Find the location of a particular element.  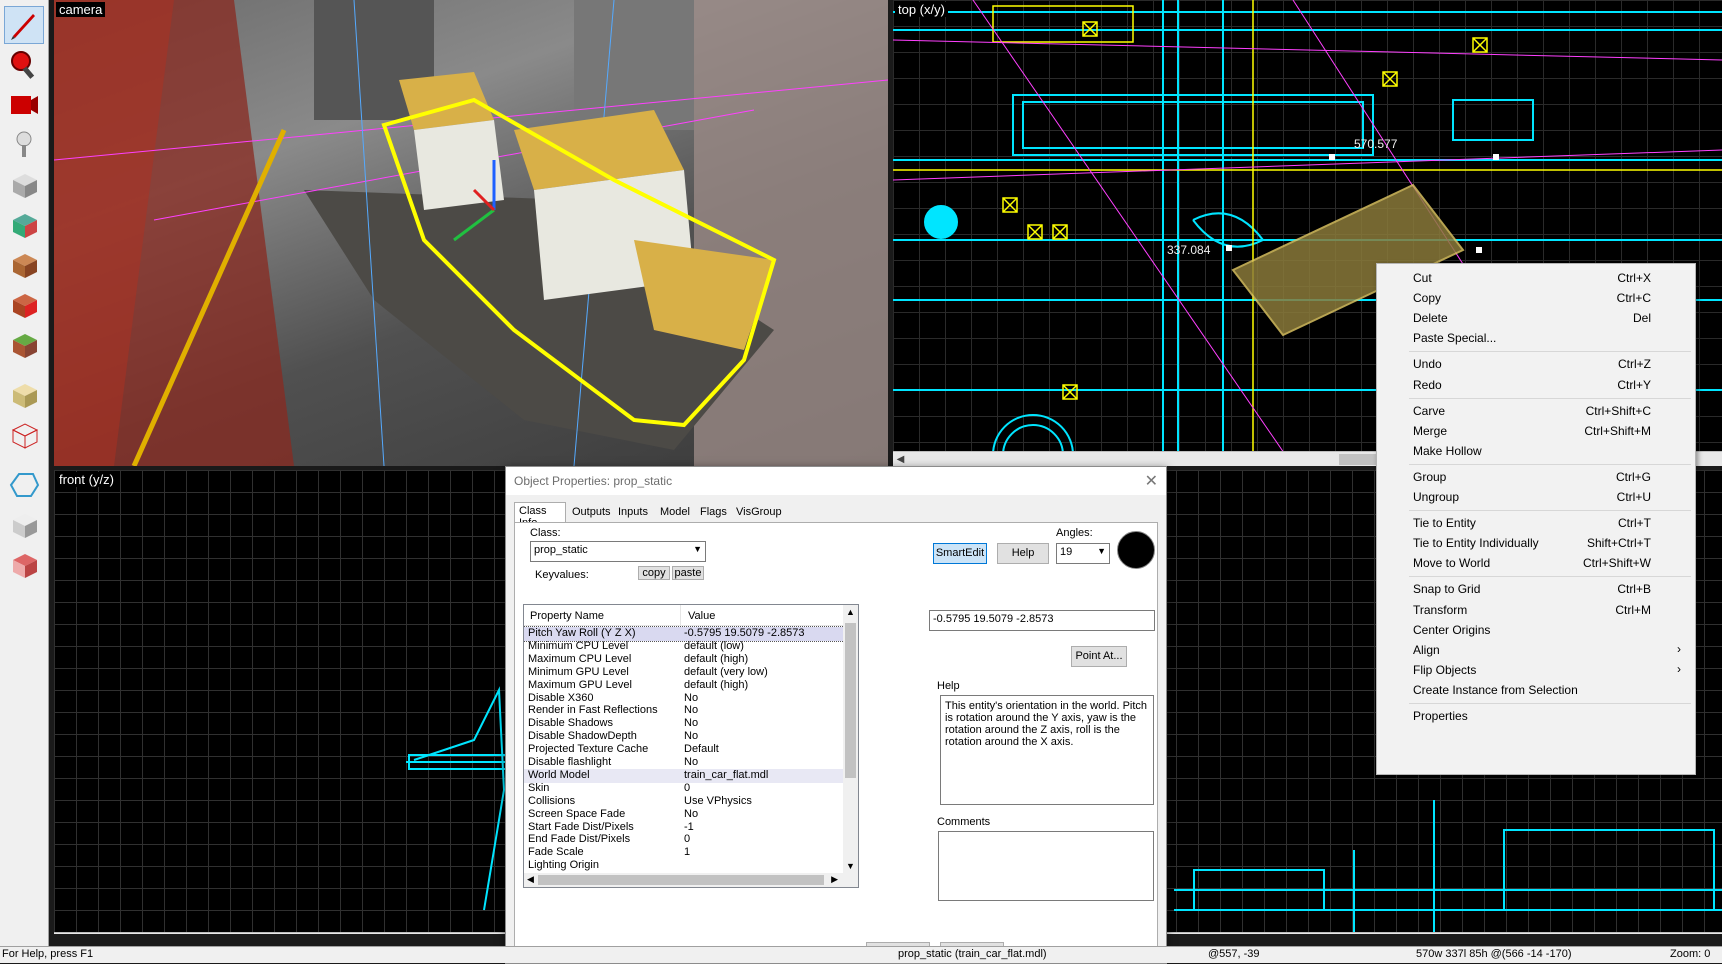

scroll-right-icon: ▶ is located at coordinates (834, 879).